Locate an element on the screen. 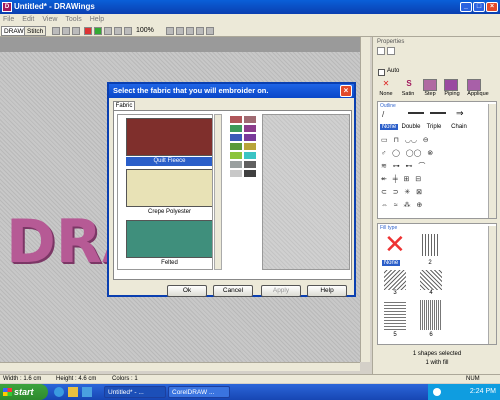 This screenshot has width=500, height=400. maximize-button: □ is located at coordinates (479, 7).